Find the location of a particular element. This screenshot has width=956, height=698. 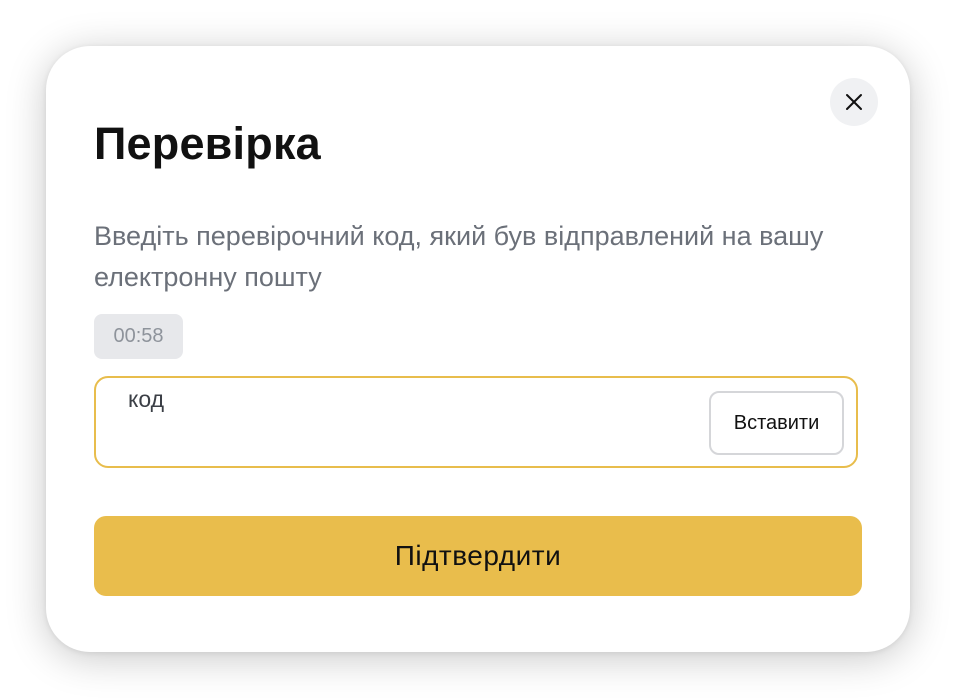

code-input is located at coordinates (406, 440).